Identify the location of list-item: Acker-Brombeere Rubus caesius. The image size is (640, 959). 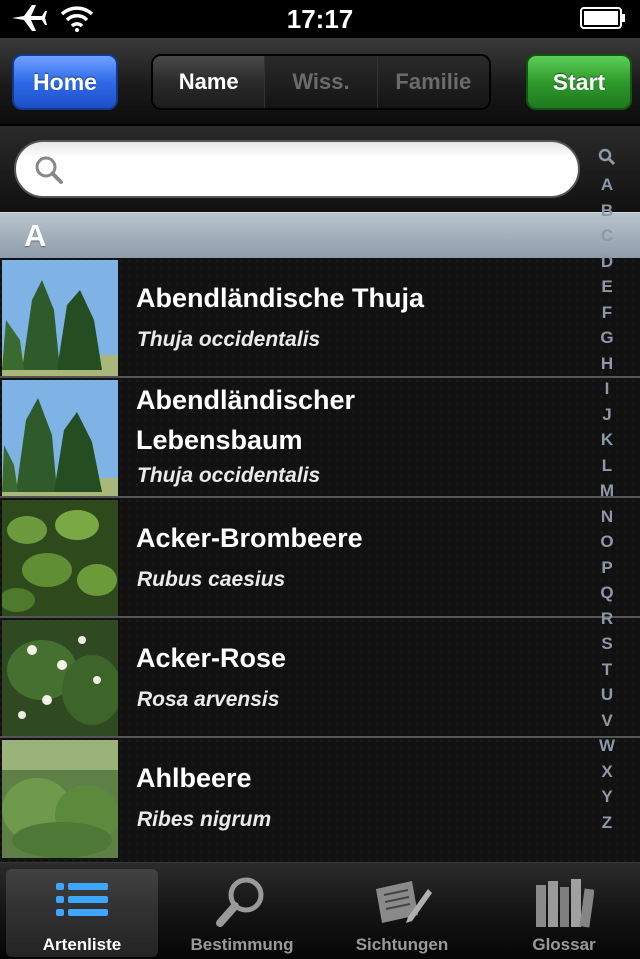
(320, 558).